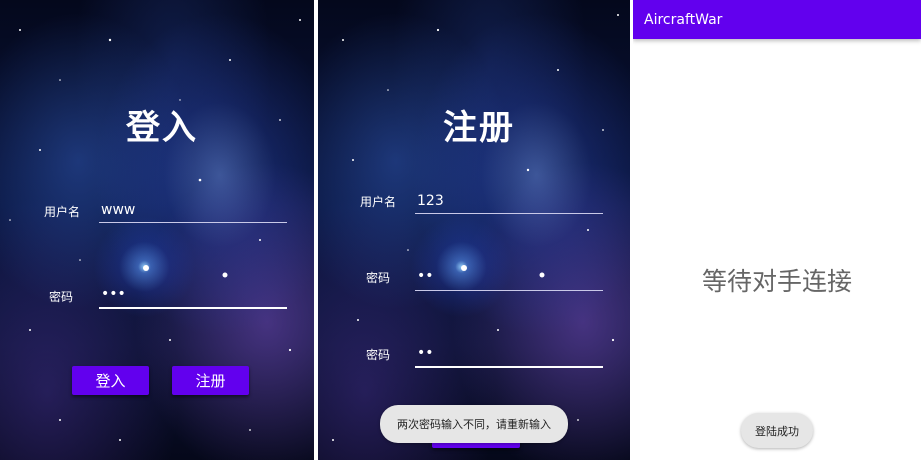 This screenshot has width=921, height=460. I want to click on login-button: 登入, so click(110, 380).